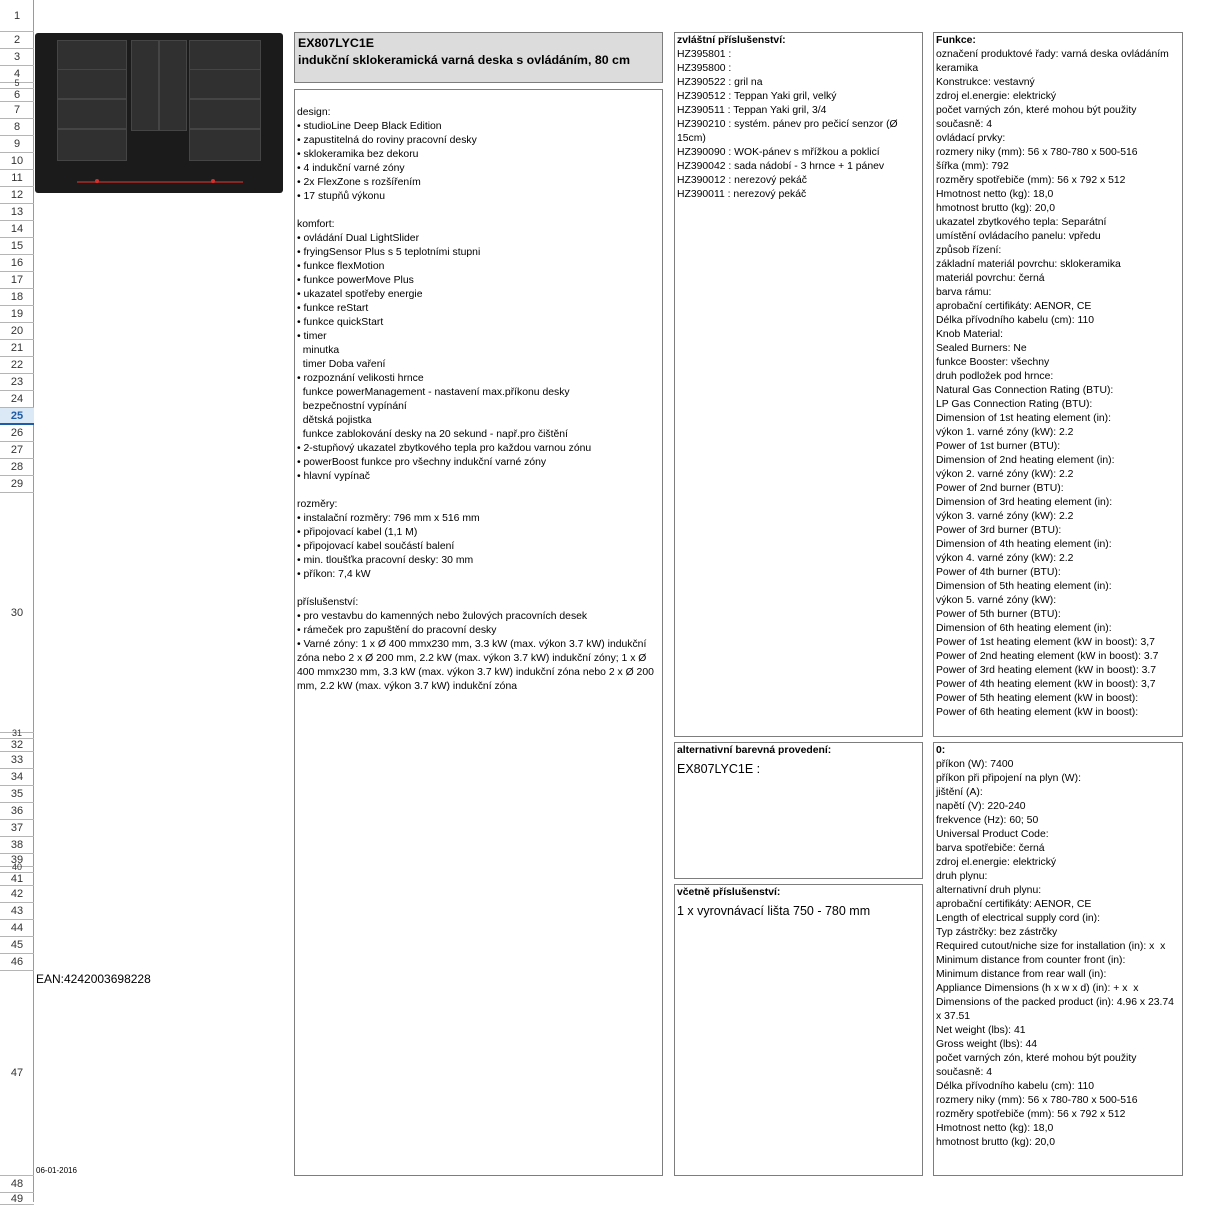 The image size is (1213, 1205). What do you see at coordinates (17, 745) in the screenshot?
I see `row-header: 32` at bounding box center [17, 745].